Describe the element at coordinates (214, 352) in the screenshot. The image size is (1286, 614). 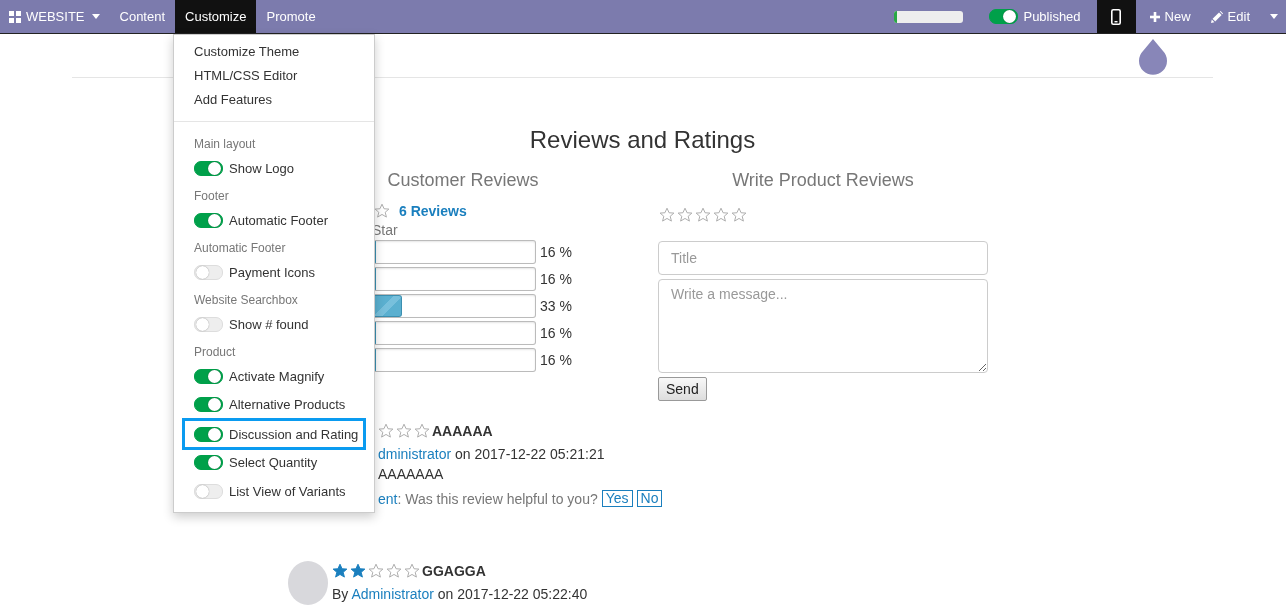
I see `menu-section-heading: Product` at that location.